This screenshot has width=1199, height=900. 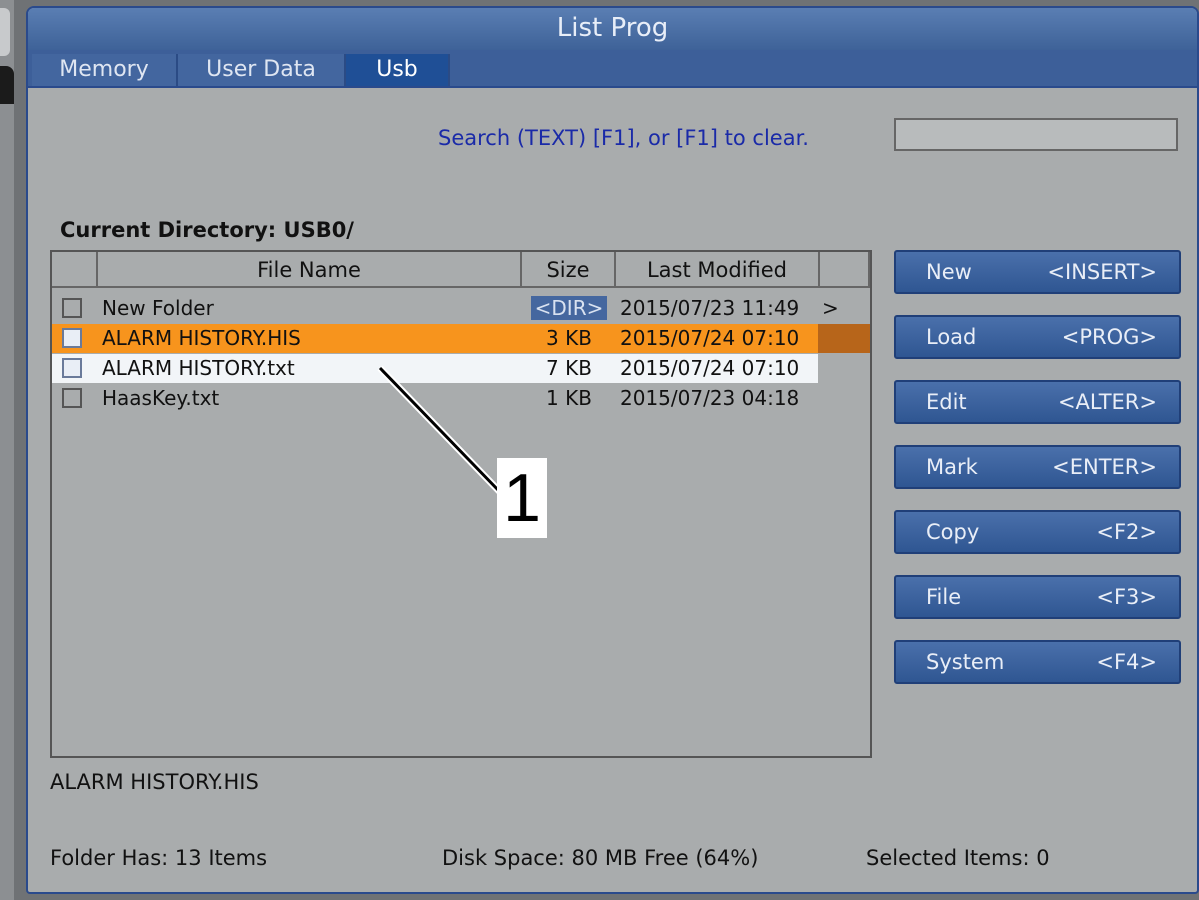 What do you see at coordinates (440, 430) in the screenshot?
I see `callout-leader-line` at bounding box center [440, 430].